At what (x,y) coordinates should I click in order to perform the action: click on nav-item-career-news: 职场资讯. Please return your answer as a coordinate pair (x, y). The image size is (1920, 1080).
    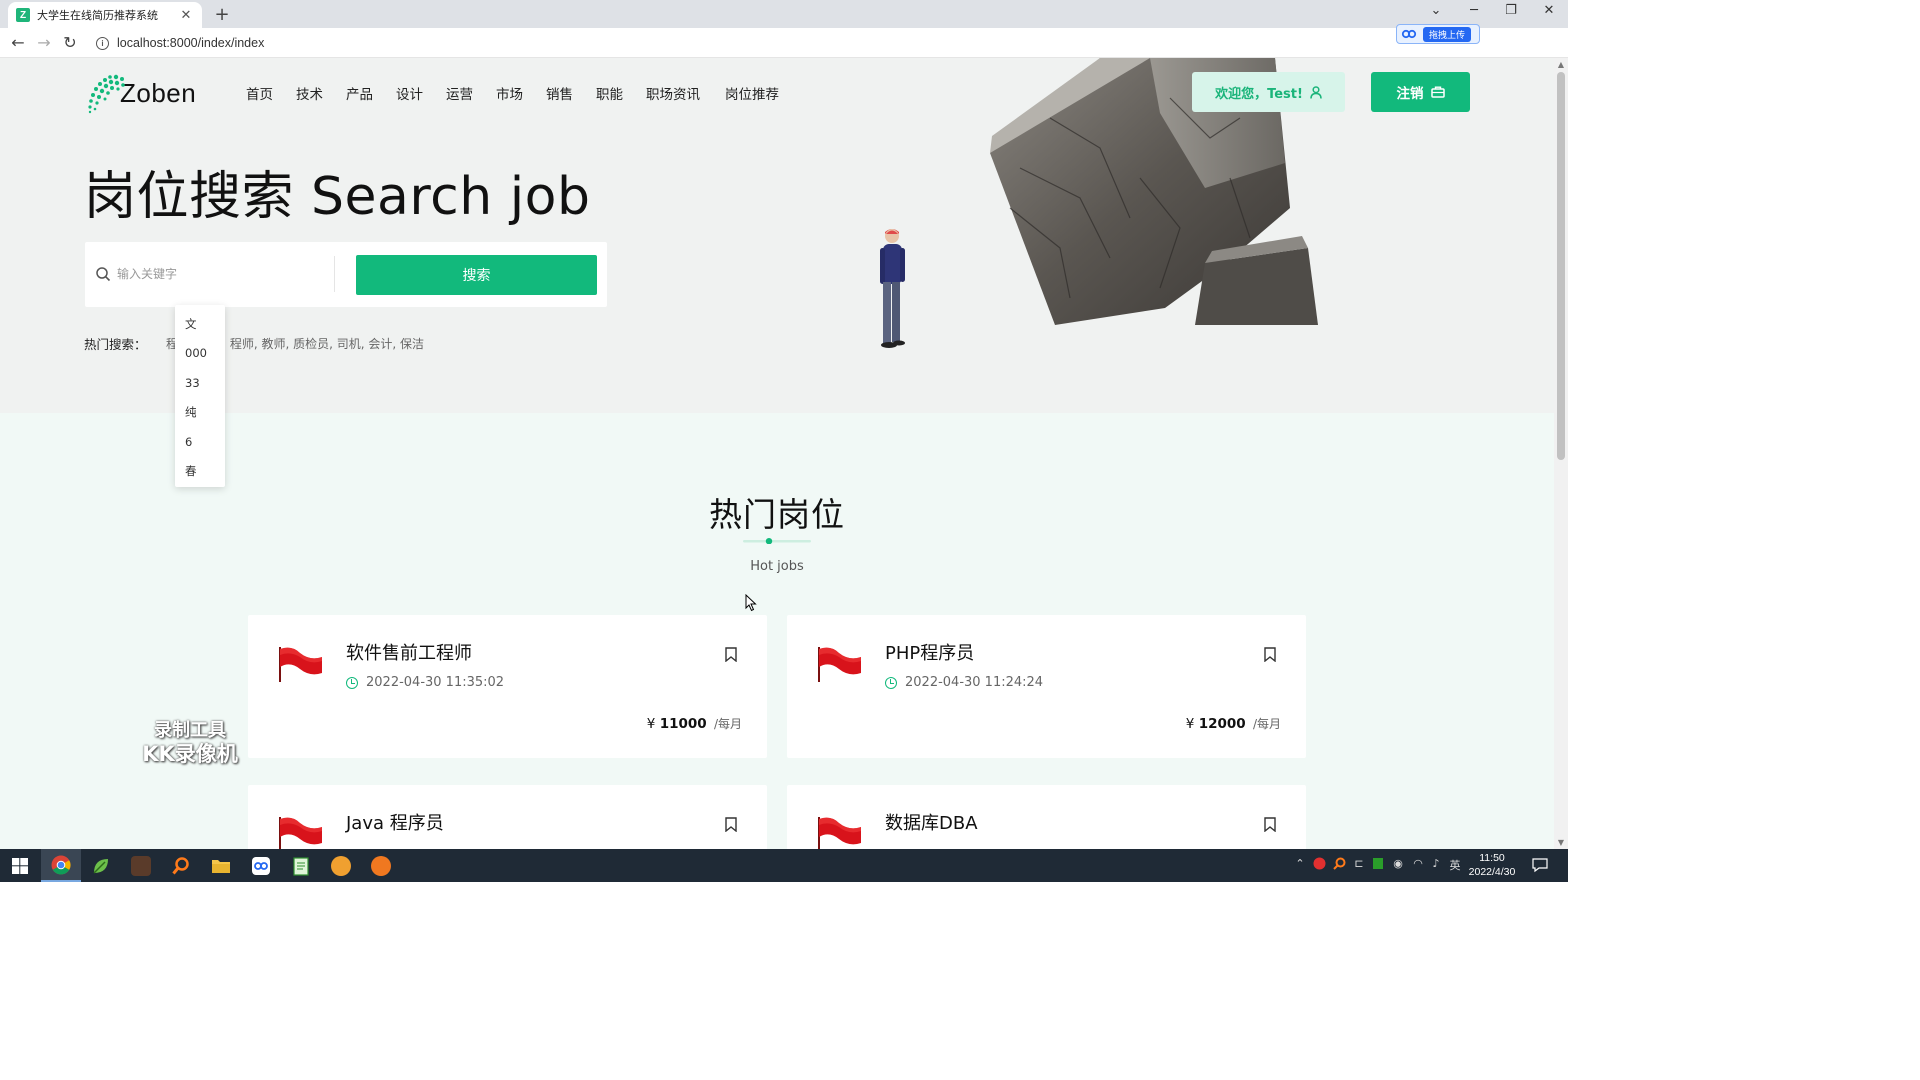
    Looking at the image, I should click on (673, 93).